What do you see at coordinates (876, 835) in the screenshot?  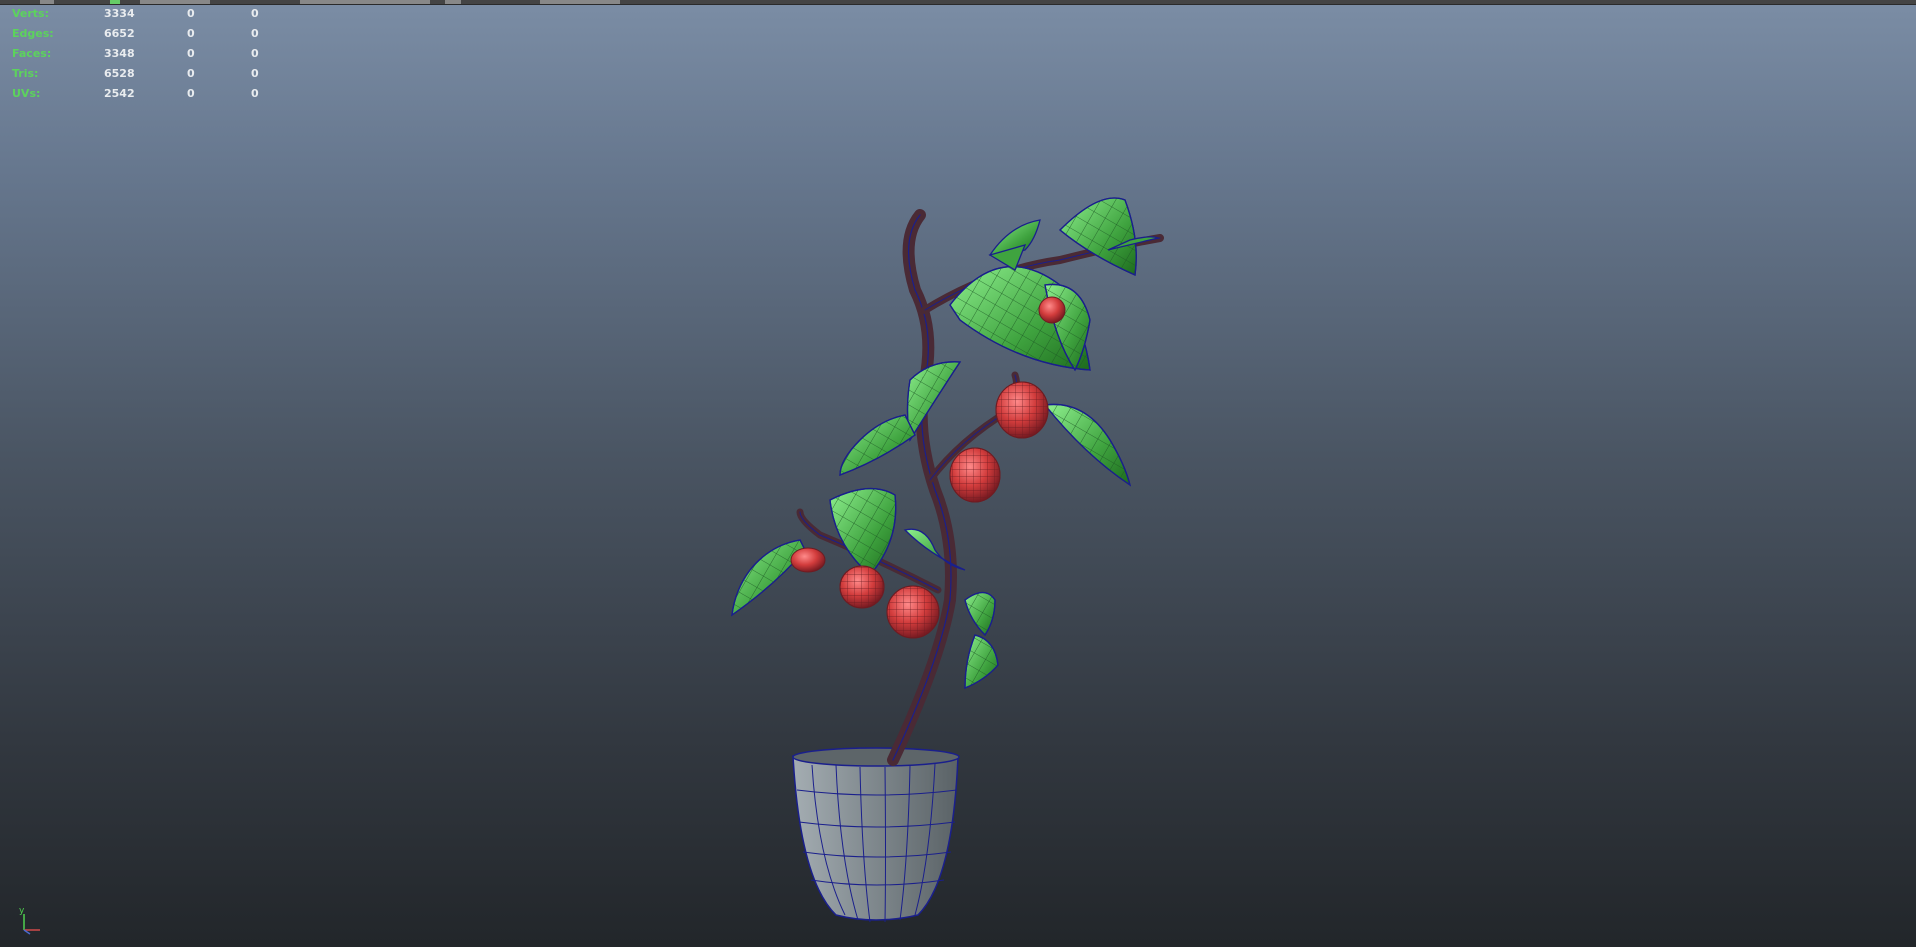 I see `pot` at bounding box center [876, 835].